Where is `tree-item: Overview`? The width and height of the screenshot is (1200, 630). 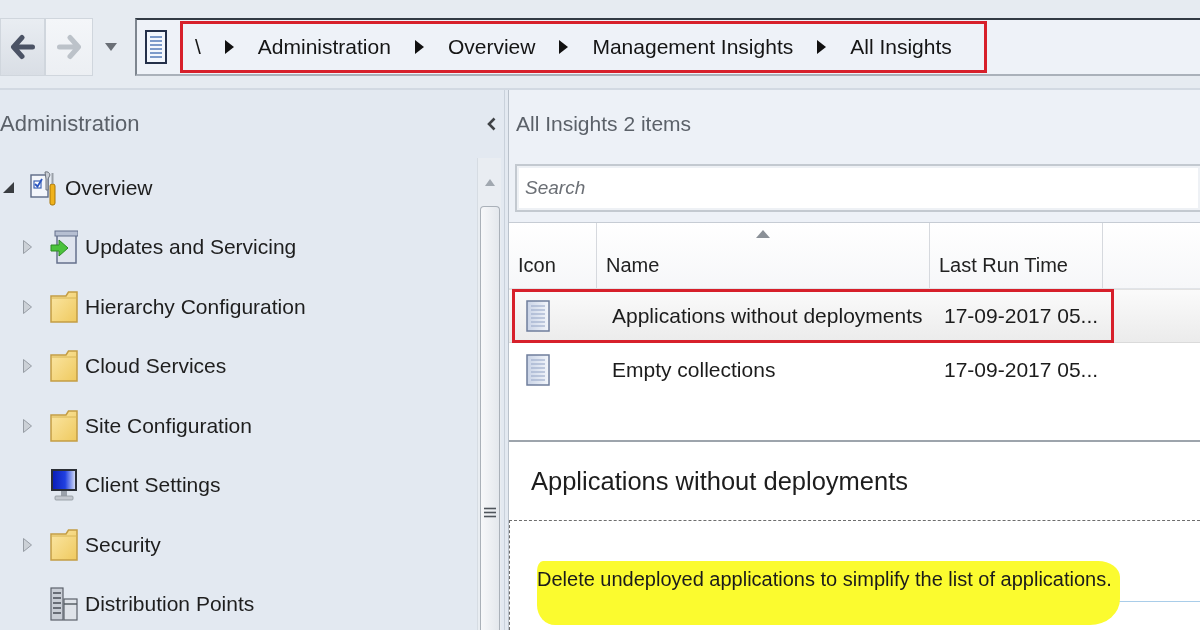 tree-item: Overview is located at coordinates (91, 187).